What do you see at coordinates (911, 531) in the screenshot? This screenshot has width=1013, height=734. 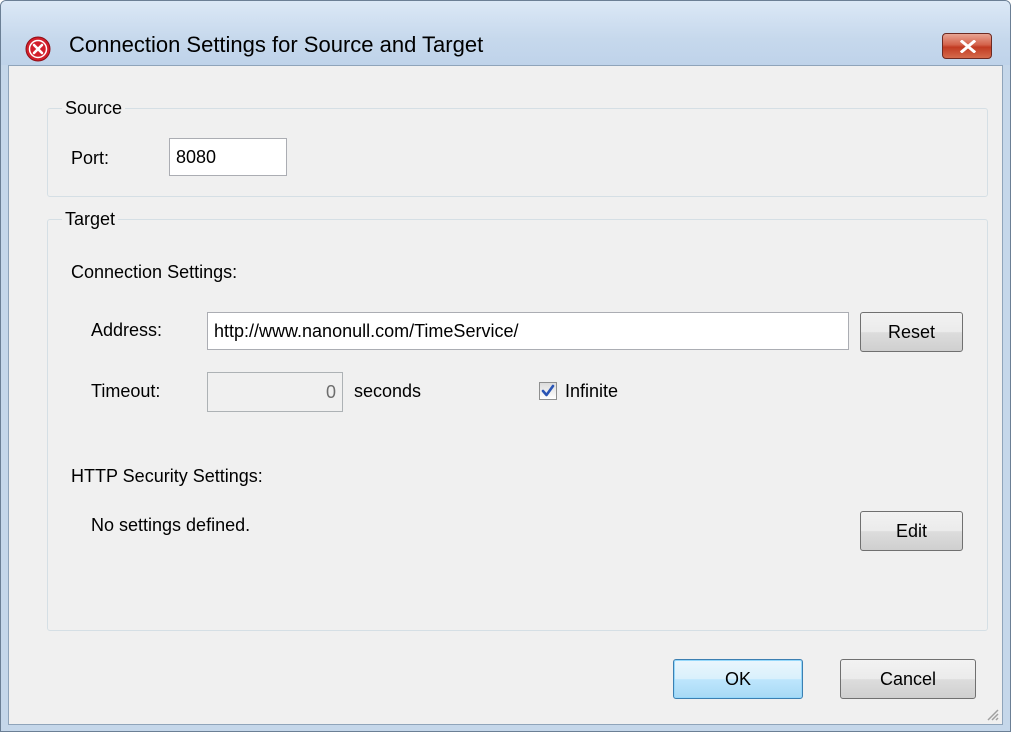 I see `edit-button: Edit` at bounding box center [911, 531].